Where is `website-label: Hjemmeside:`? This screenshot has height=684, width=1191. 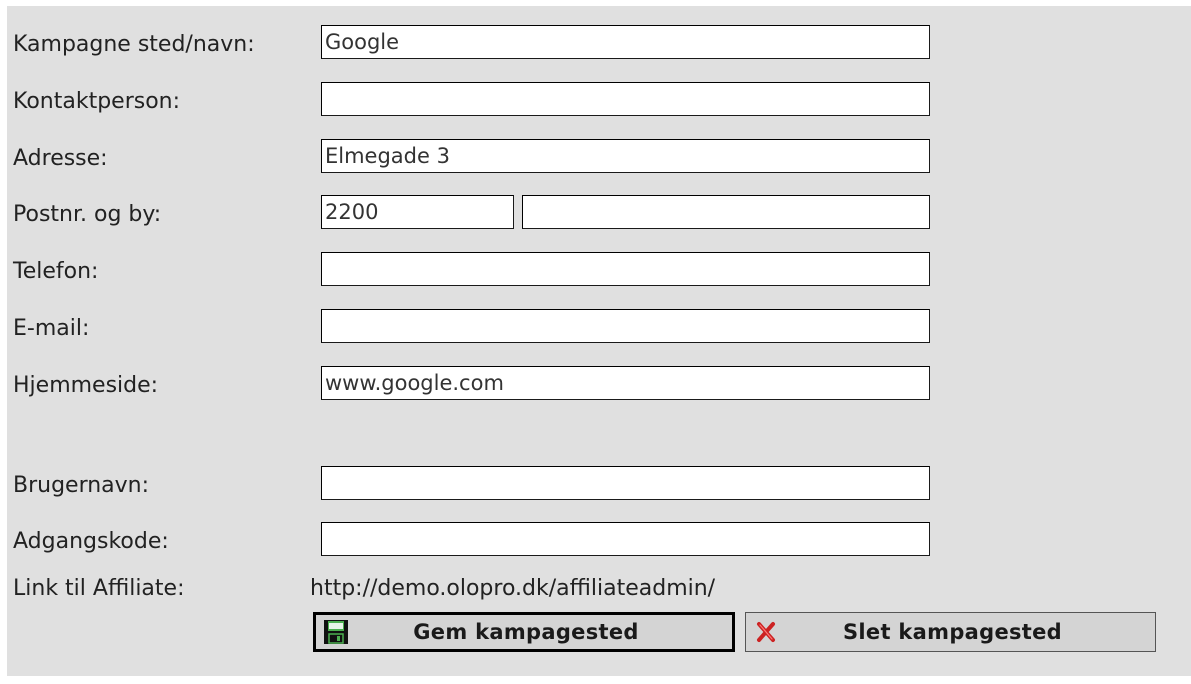
website-label: Hjemmeside: is located at coordinates (86, 385).